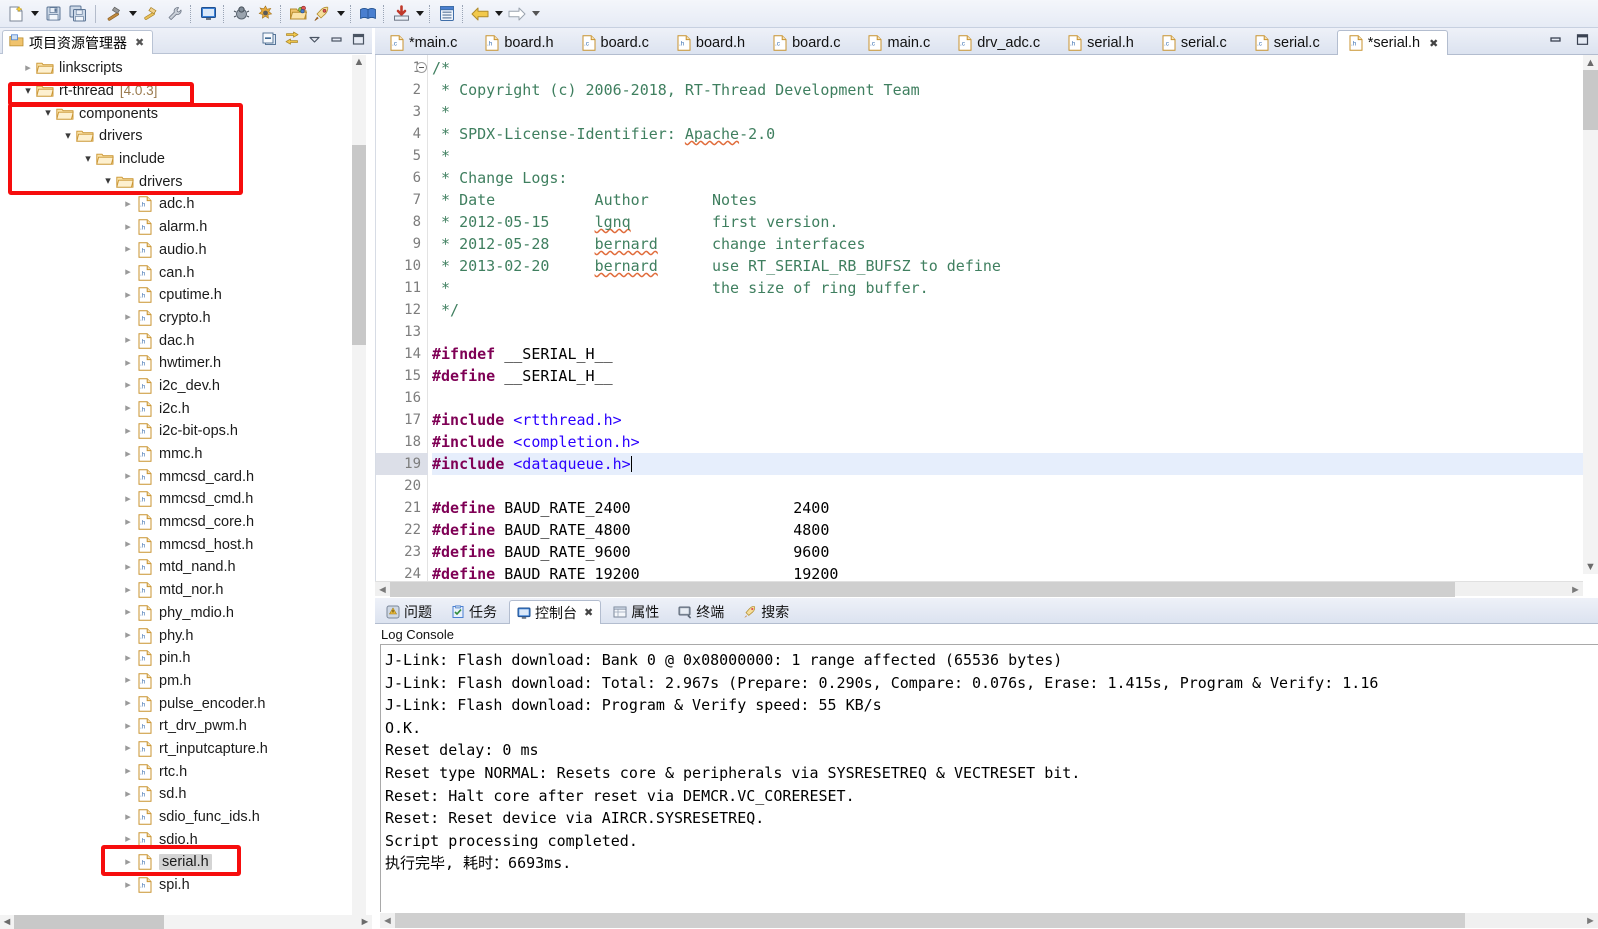  I want to click on console-tab-tasks: 任务, so click(474, 612).